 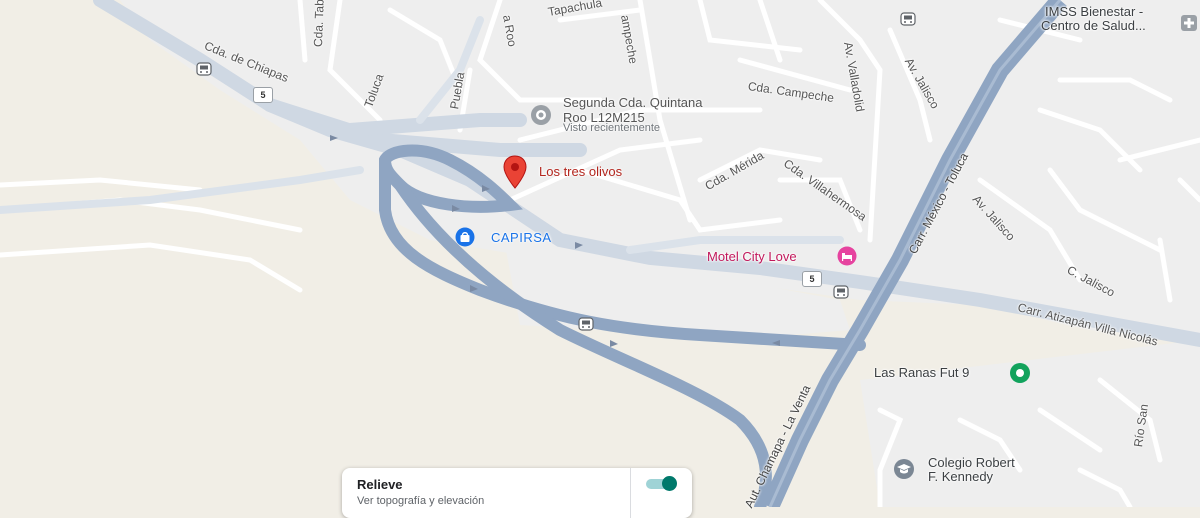 I want to click on poi-name: Colegio Robert, so click(x=971, y=462).